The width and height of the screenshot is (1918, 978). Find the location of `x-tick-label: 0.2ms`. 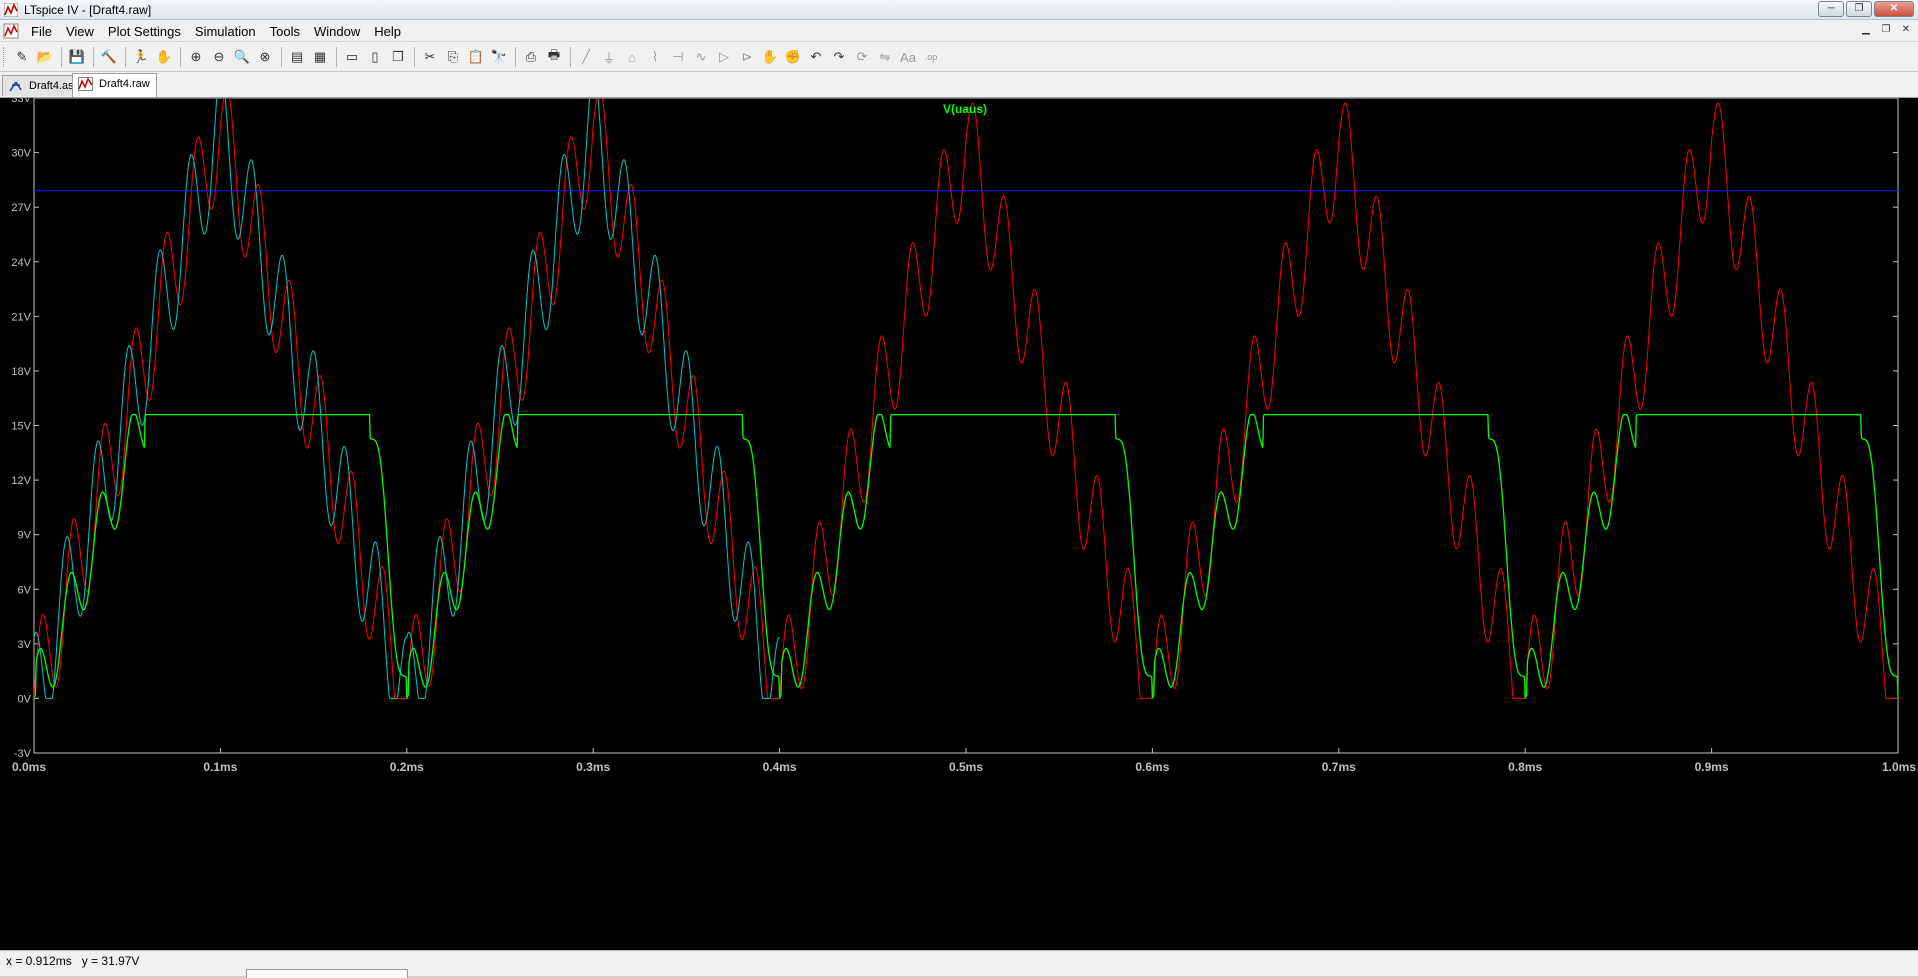

x-tick-label: 0.2ms is located at coordinates (407, 767).